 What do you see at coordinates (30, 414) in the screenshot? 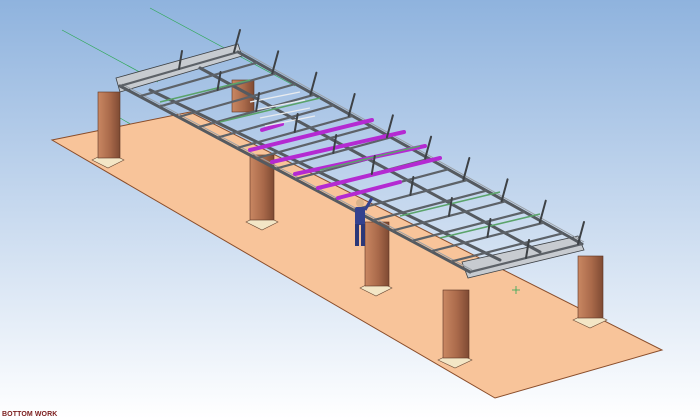
I see `view-name-label: BOTTOM WORK` at bounding box center [30, 414].